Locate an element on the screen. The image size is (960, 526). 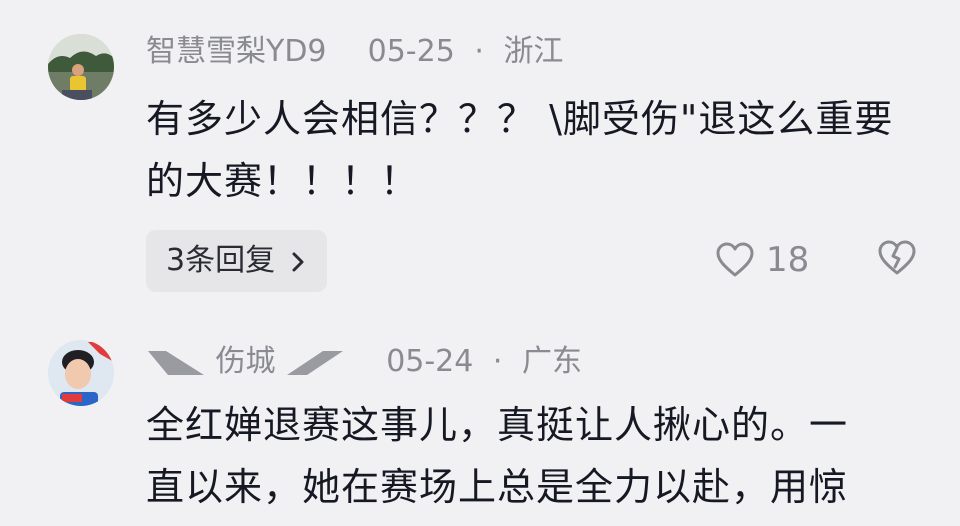
comment-date: 05-25 is located at coordinates (411, 51).